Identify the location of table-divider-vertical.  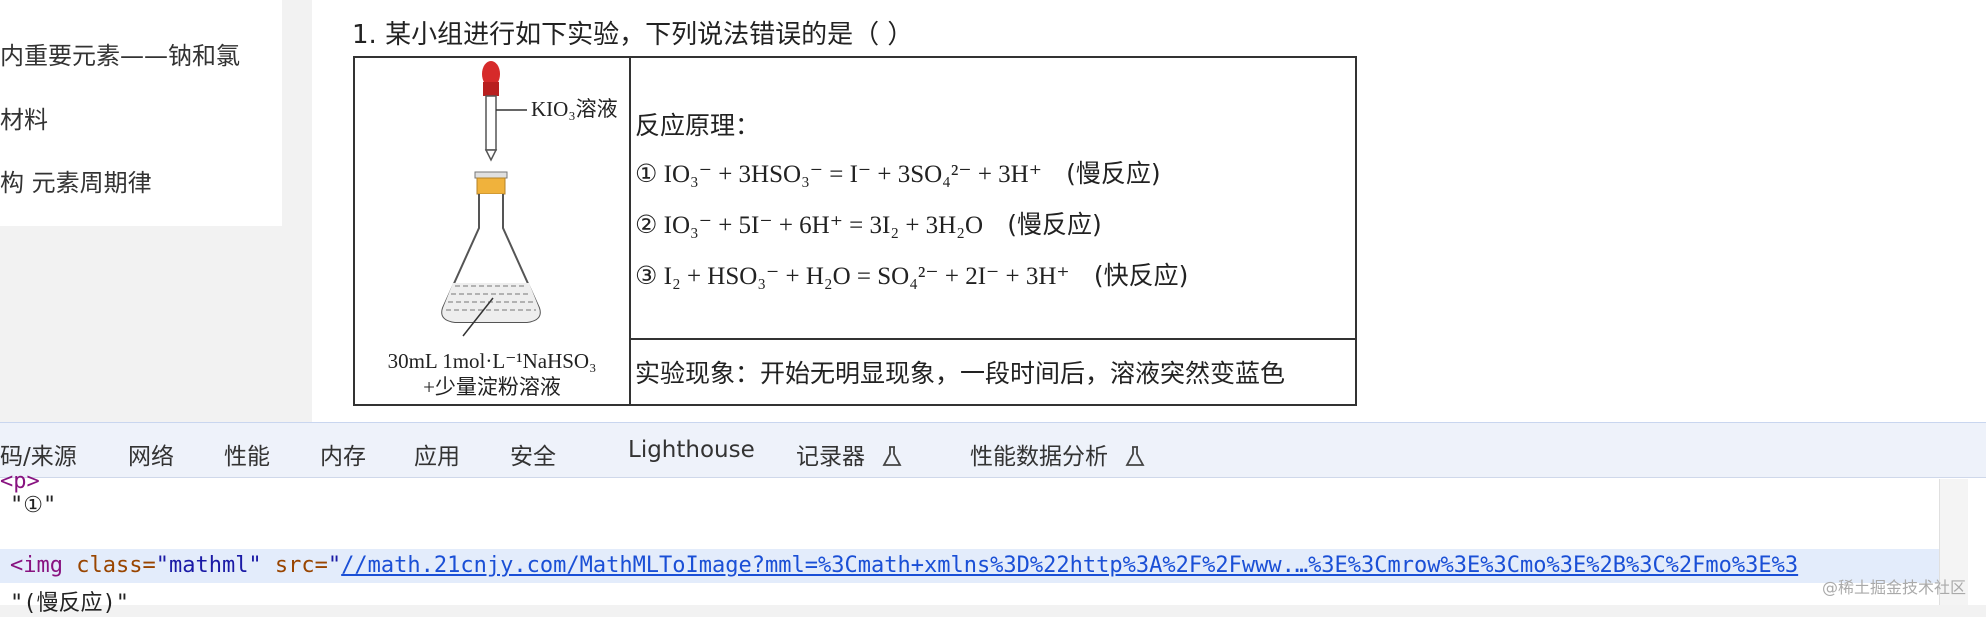
(630, 231).